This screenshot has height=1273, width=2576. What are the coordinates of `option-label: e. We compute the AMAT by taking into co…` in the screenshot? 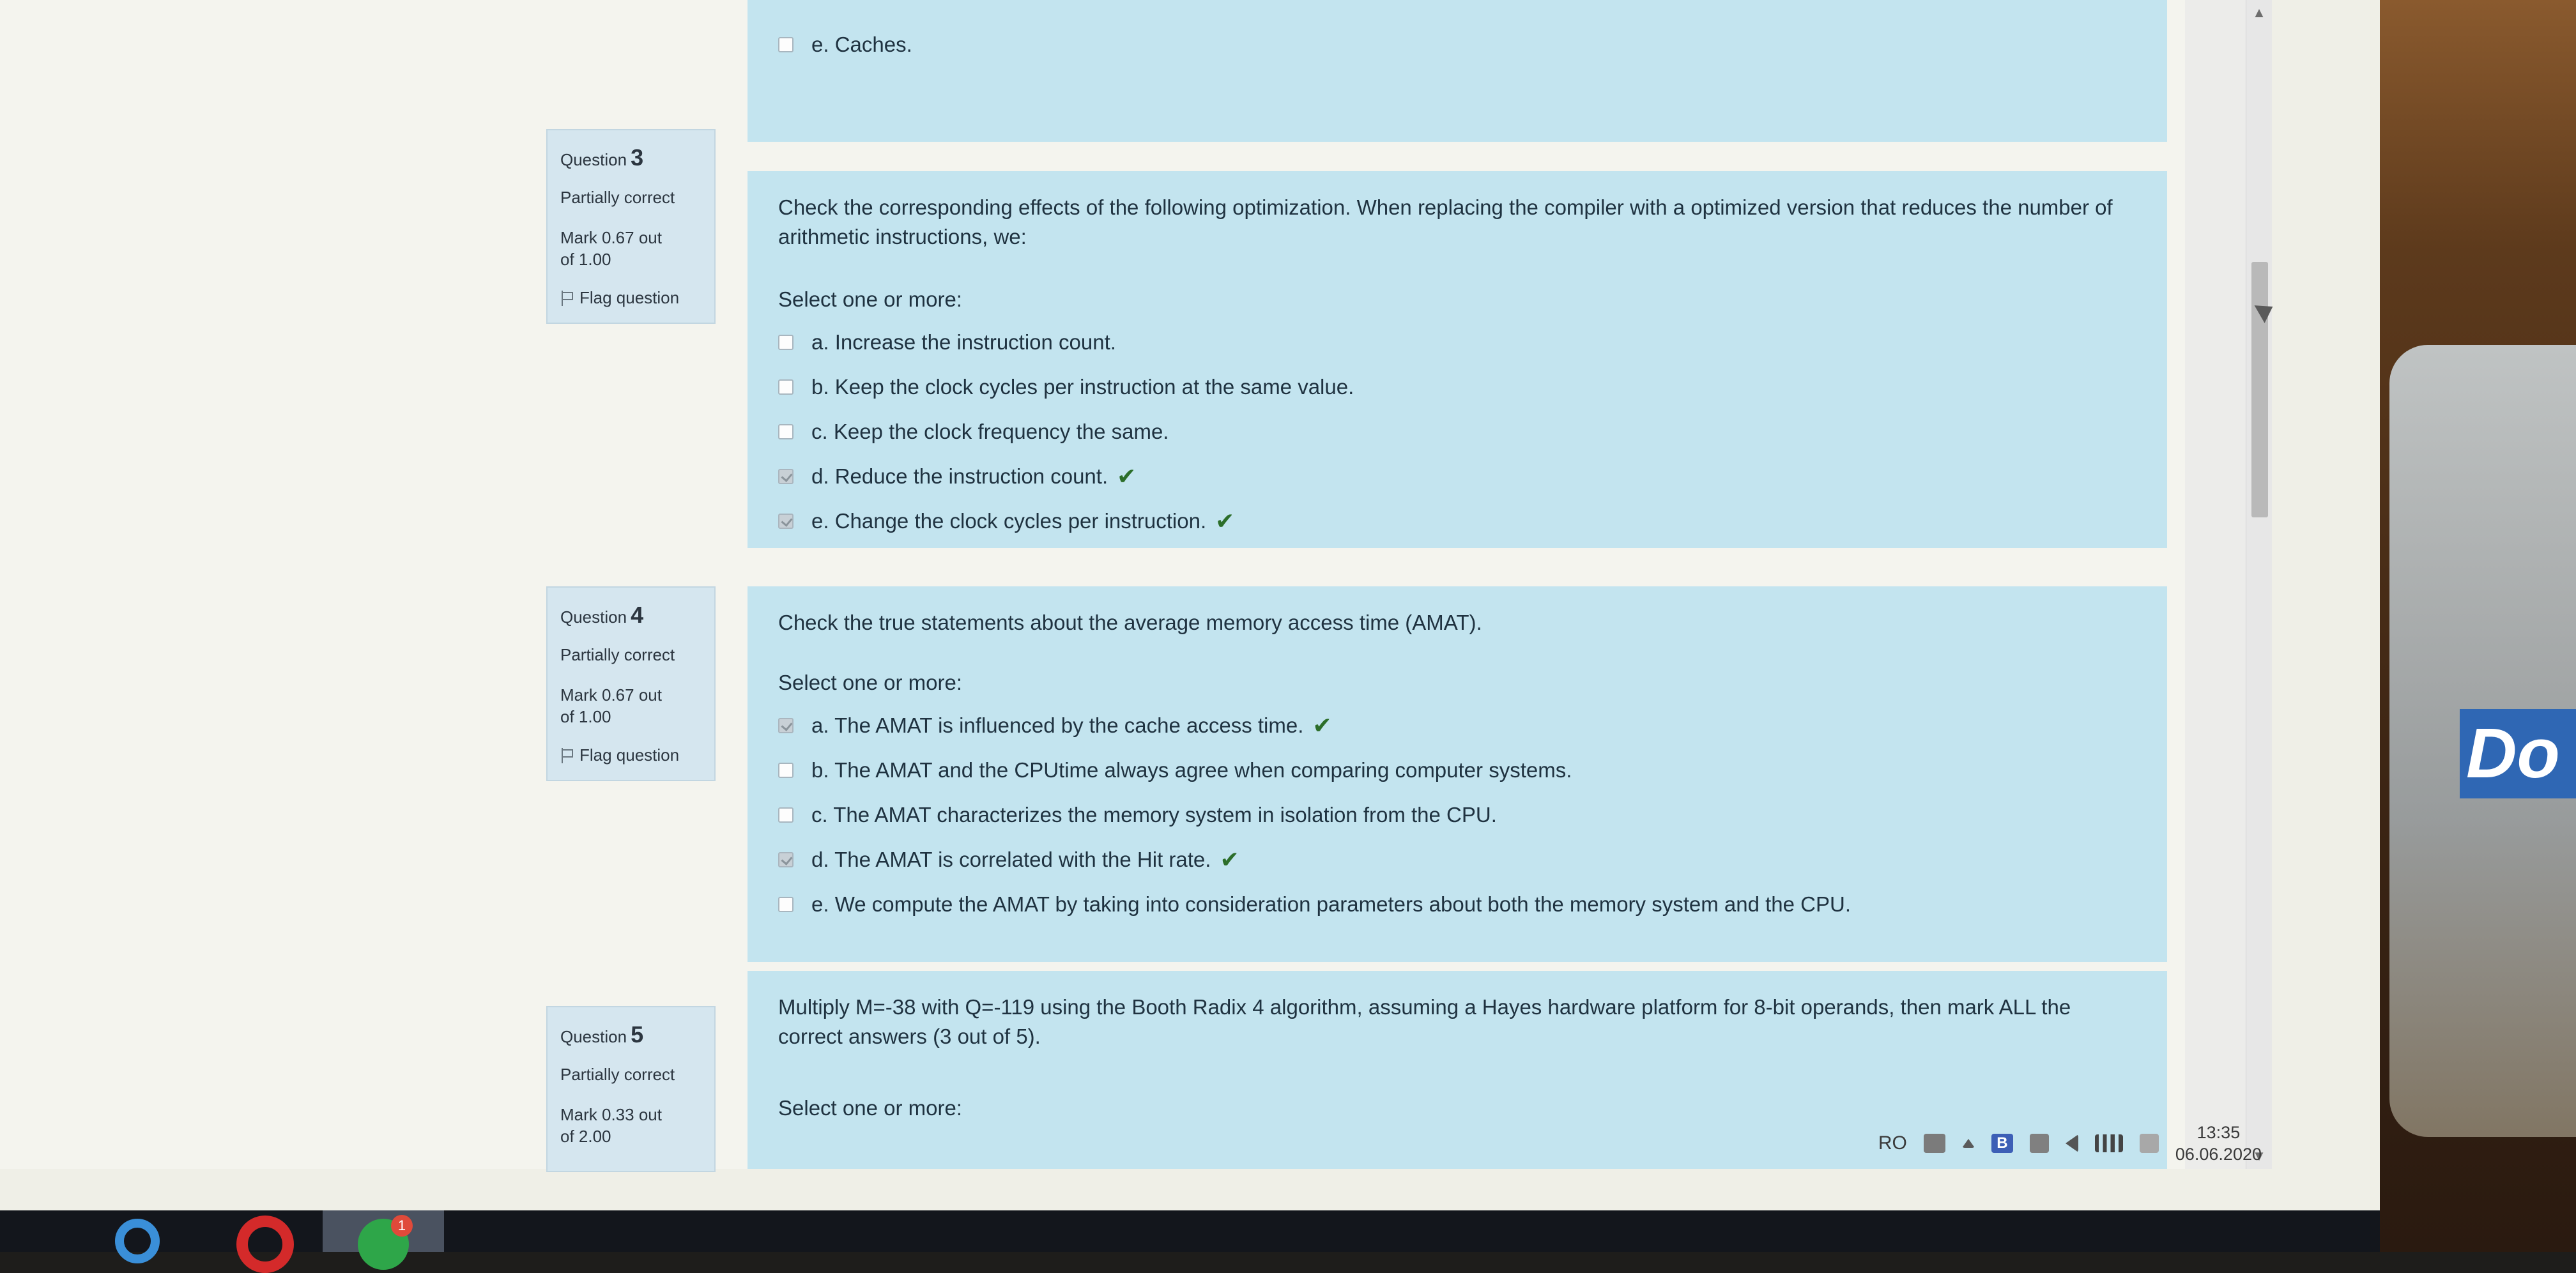 It's located at (1331, 904).